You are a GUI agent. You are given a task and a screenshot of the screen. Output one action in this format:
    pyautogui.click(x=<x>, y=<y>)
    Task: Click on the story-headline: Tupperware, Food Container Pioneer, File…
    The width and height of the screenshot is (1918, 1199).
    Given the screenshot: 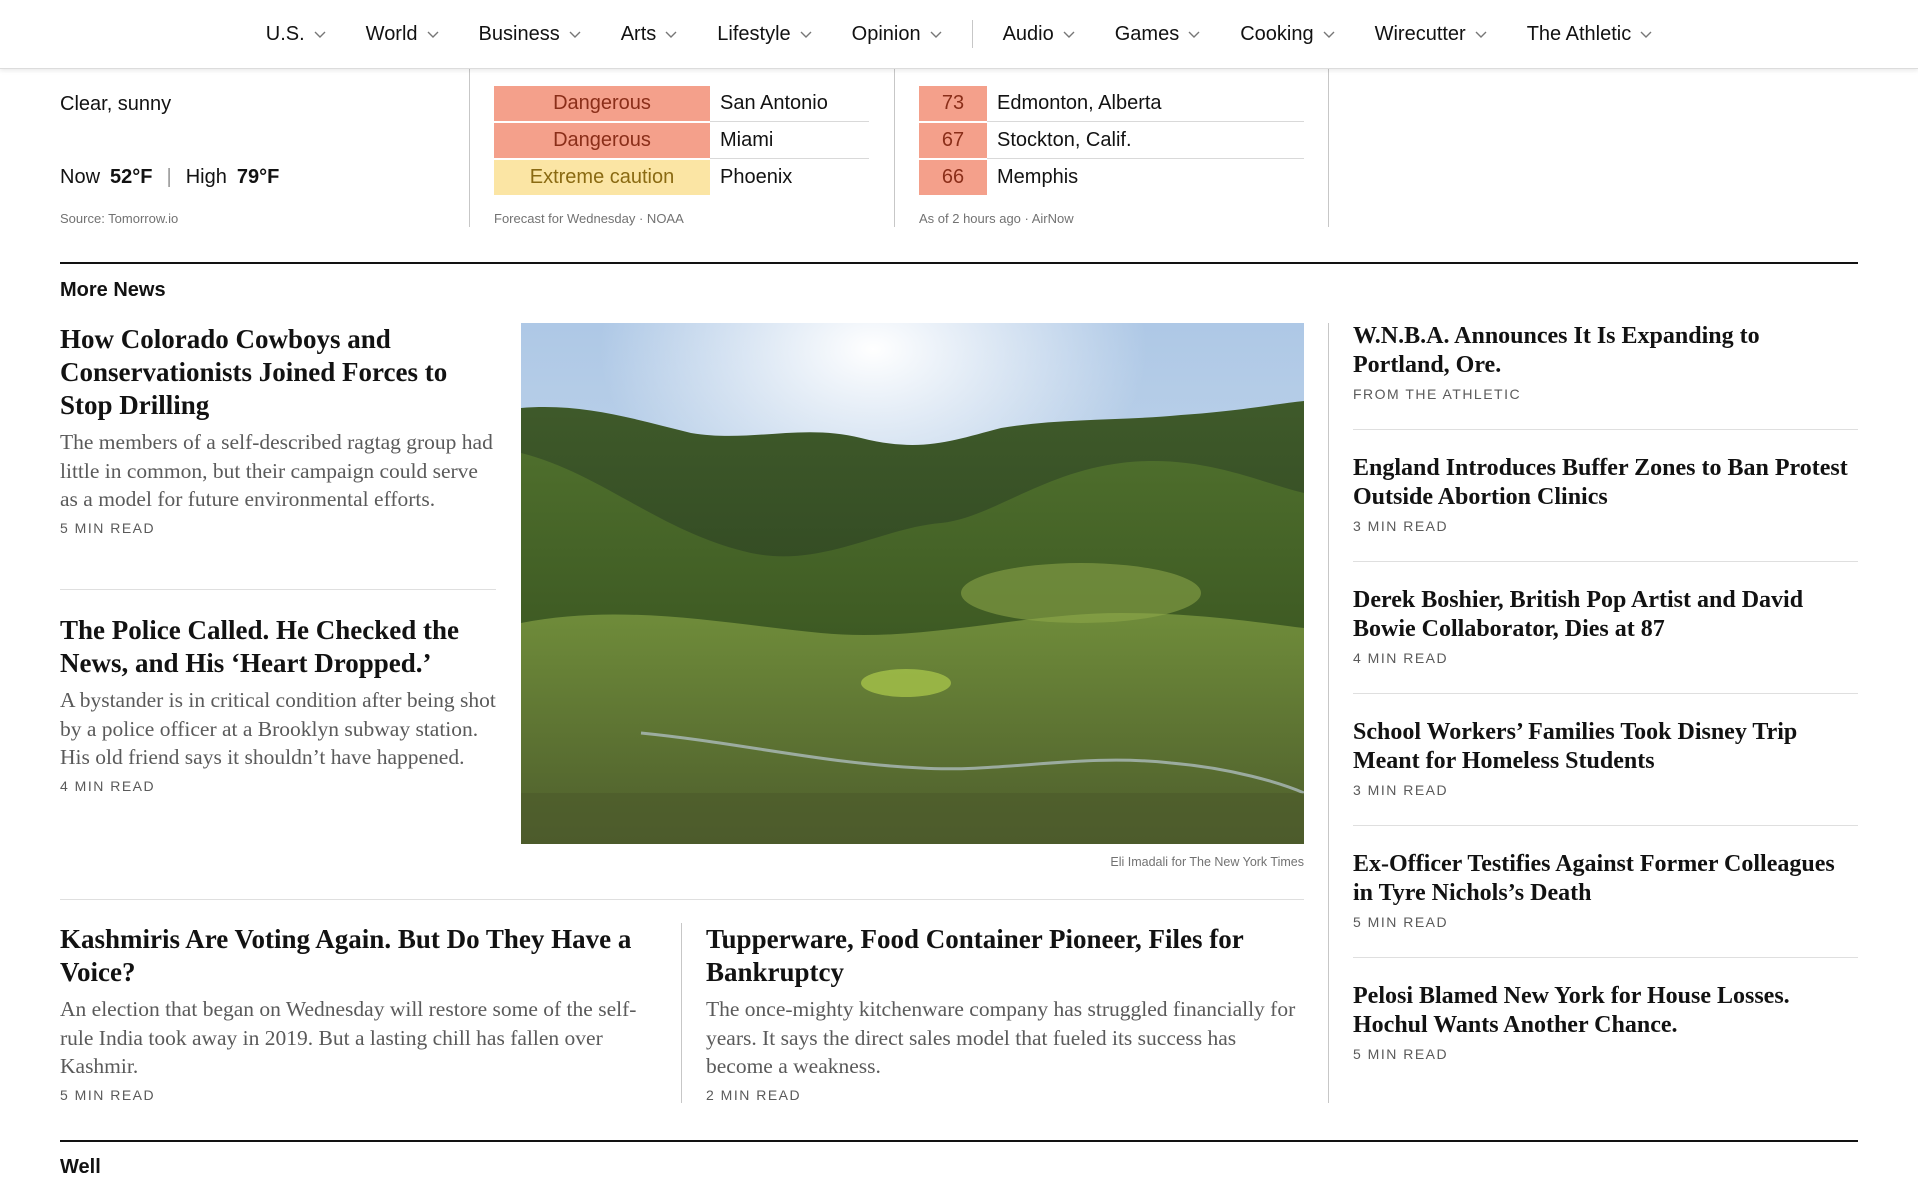 What is the action you would take?
    pyautogui.click(x=1005, y=956)
    